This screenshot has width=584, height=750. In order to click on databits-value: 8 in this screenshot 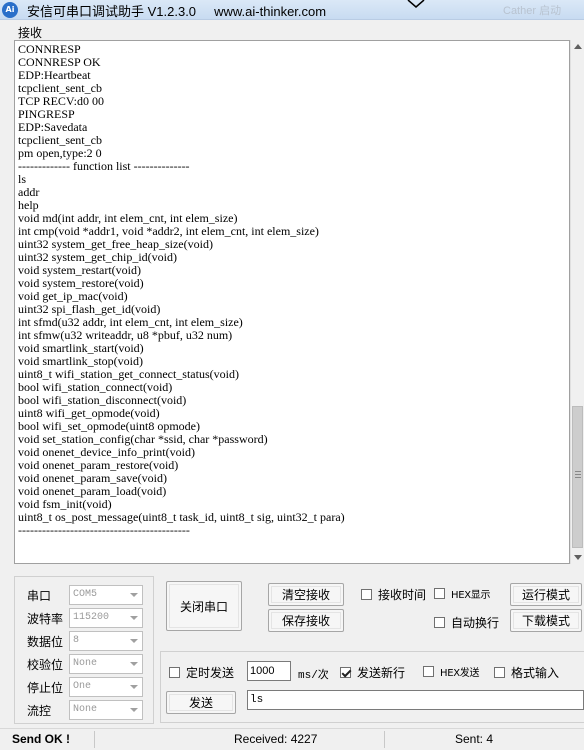, I will do `click(76, 640)`.